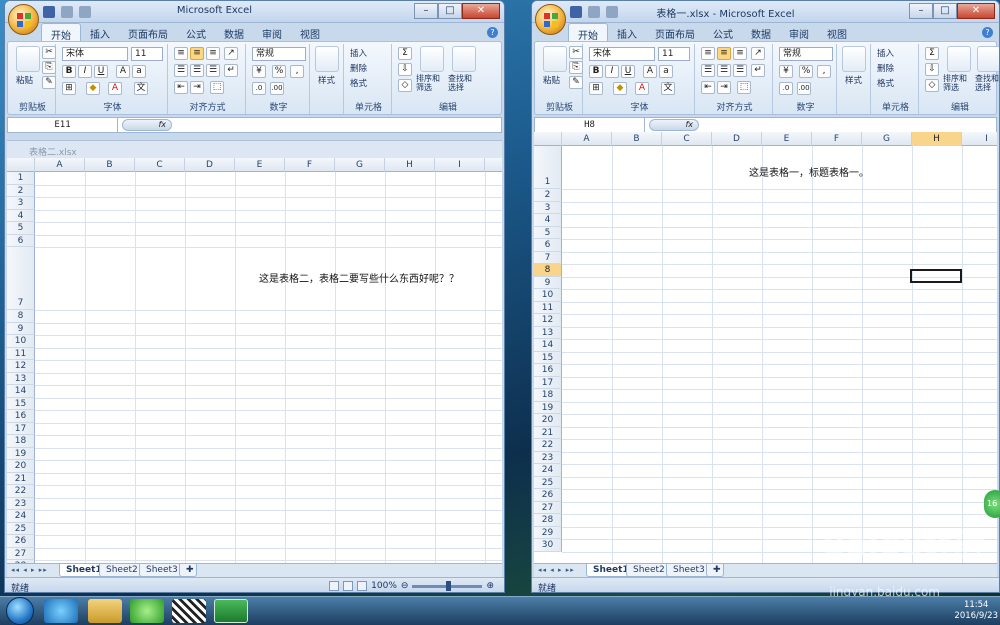  I want to click on row-header: 4, so click(548, 220).